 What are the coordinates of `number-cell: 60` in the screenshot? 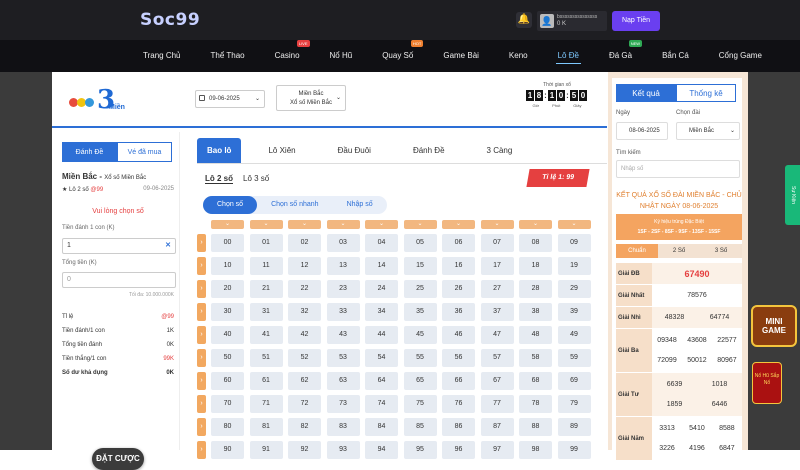 It's located at (227, 381).